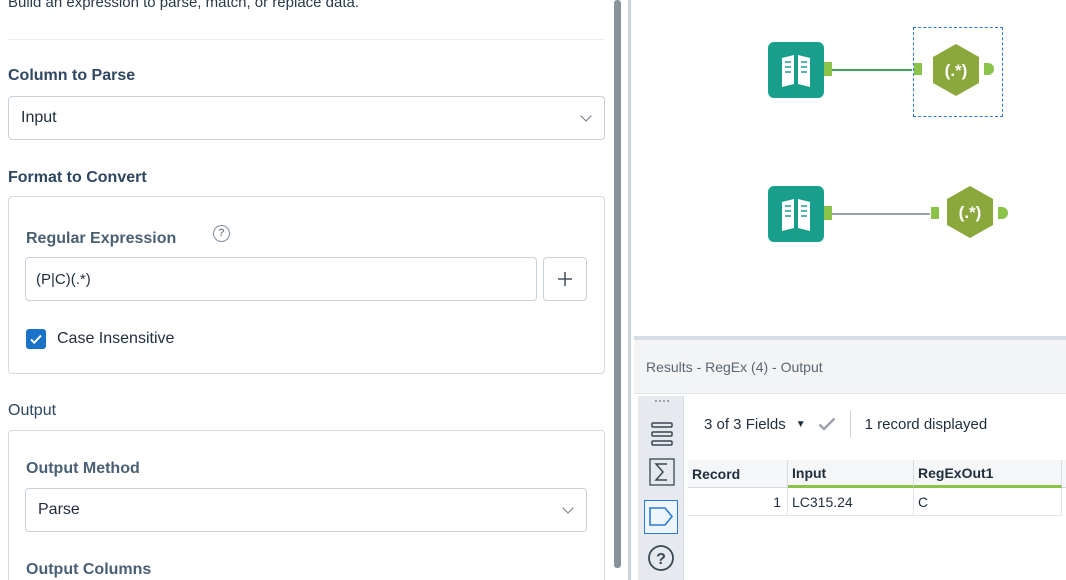 The height and width of the screenshot is (580, 1066). I want to click on output-anchor, so click(1003, 213).